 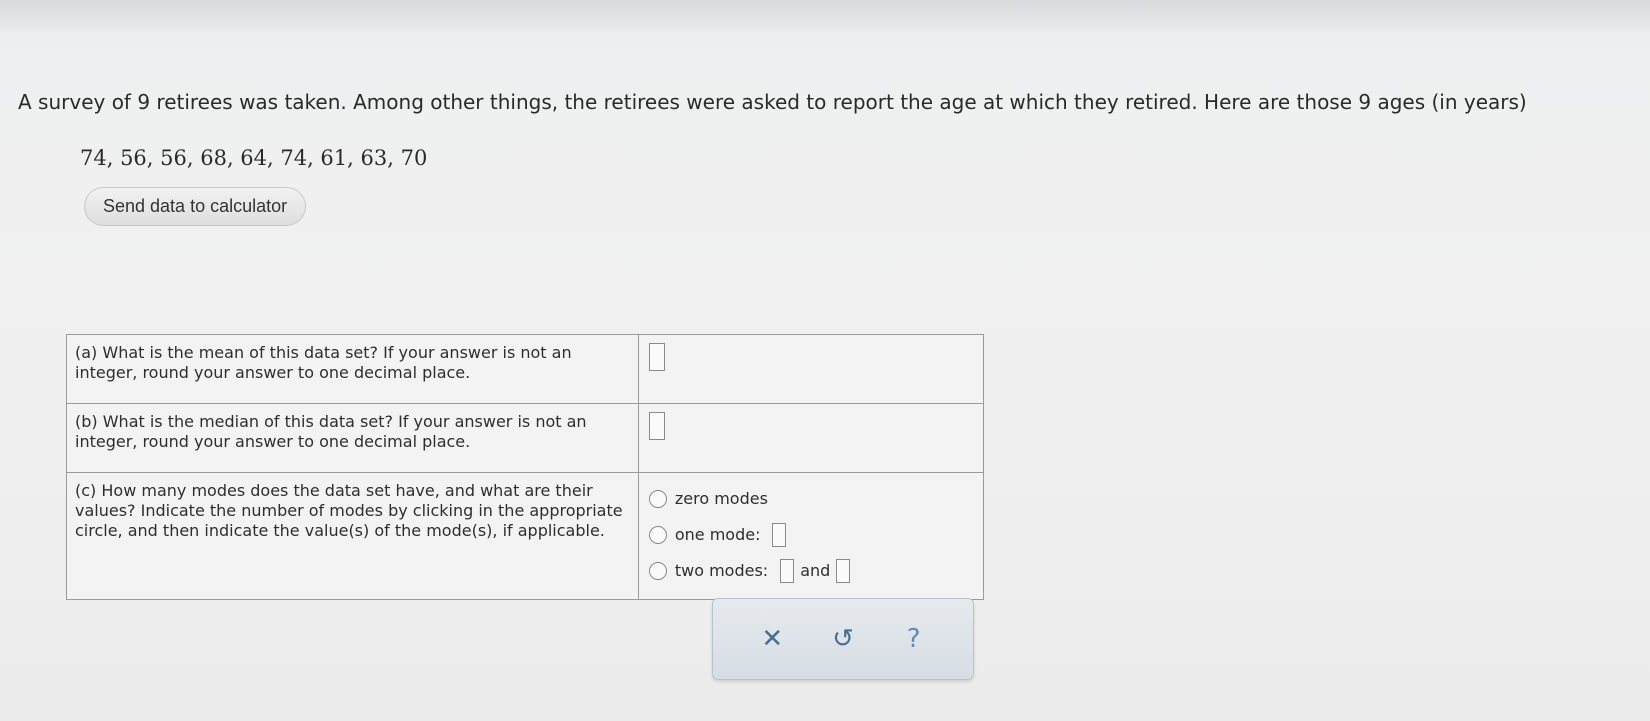 I want to click on option-two-modes: two modes: and, so click(x=810, y=571).